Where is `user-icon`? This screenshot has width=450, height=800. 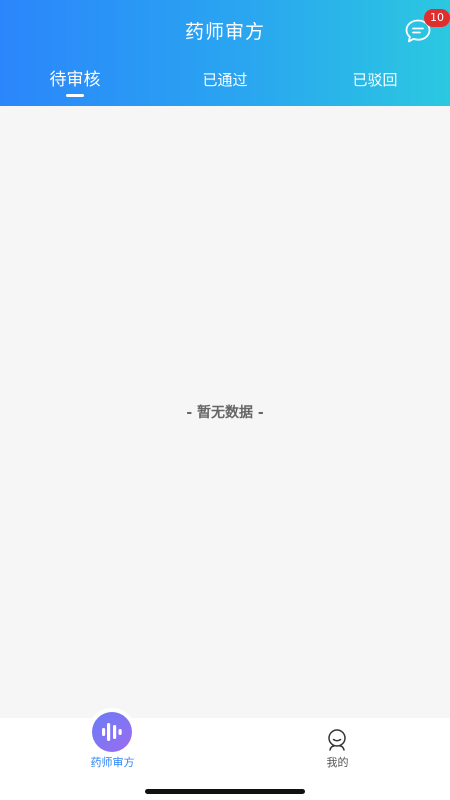
user-icon is located at coordinates (337, 740).